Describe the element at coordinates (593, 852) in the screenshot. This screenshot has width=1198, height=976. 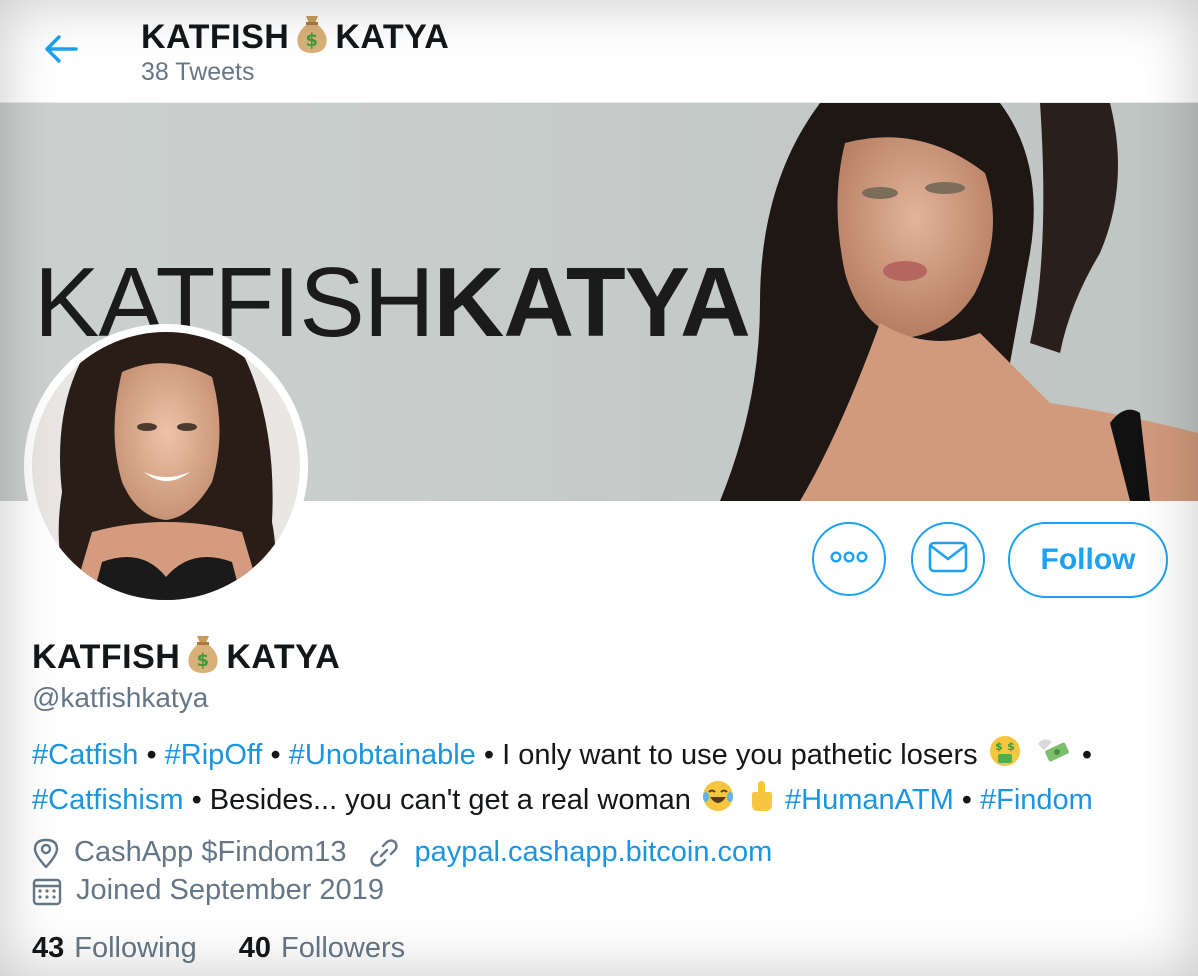
I see `profile-website-link: paypal.cashapp.bitcoin.com` at that location.